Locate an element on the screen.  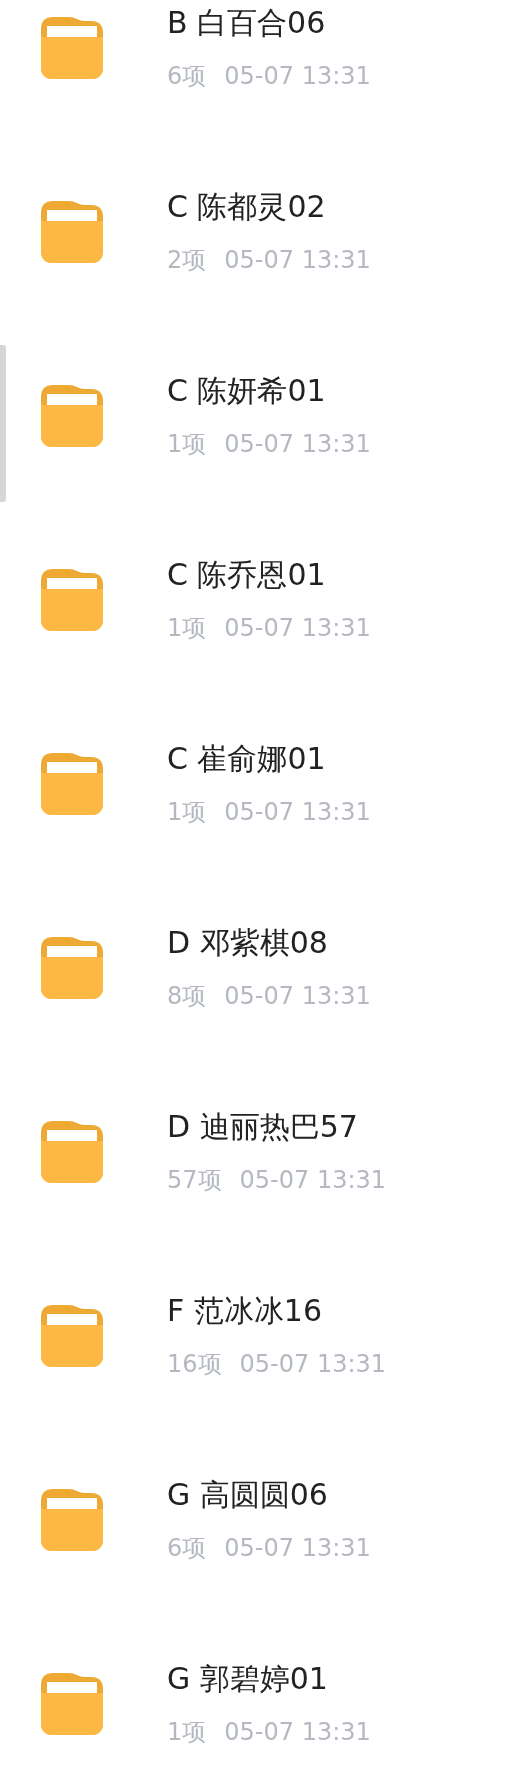
item-count: 8项 is located at coordinates (187, 996).